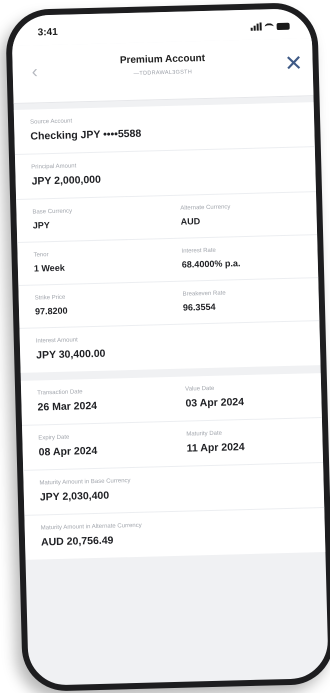  What do you see at coordinates (52, 212) in the screenshot?
I see `base-currency-label: Base Currency` at bounding box center [52, 212].